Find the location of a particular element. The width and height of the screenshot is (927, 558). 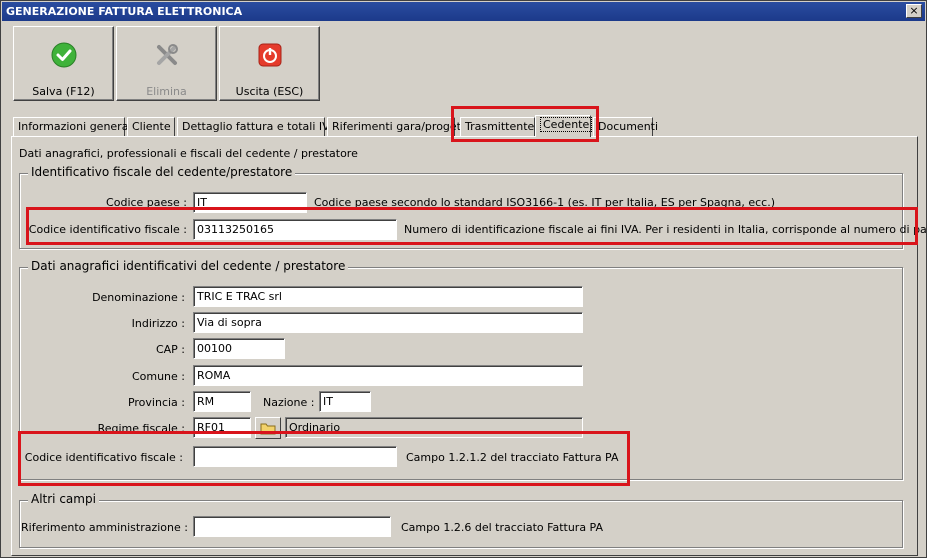

tab-cliente: Cliente is located at coordinates (151, 126).